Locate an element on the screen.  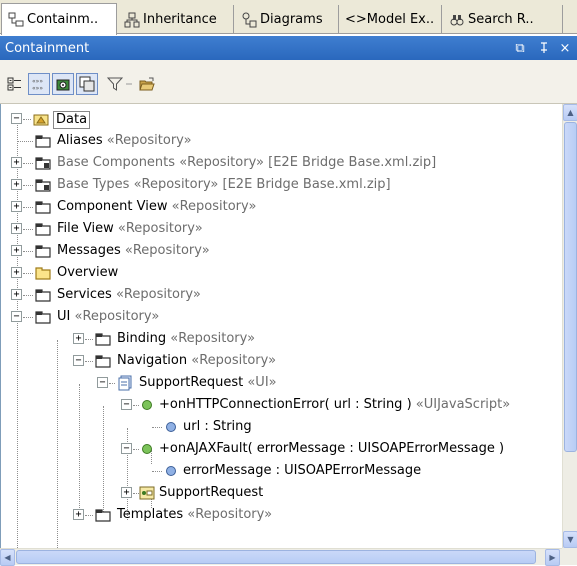
tree-node-data: − Data is located at coordinates (281, 119).